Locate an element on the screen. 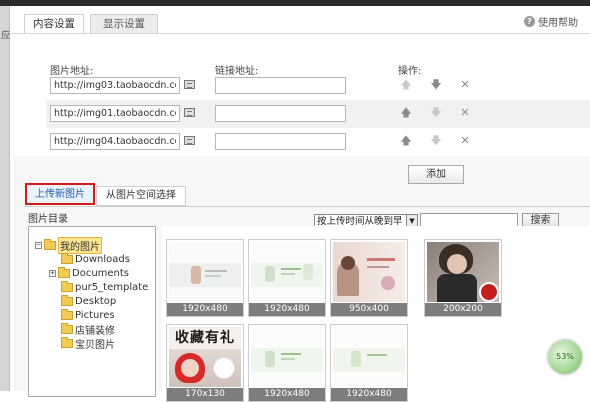 The height and width of the screenshot is (402, 590). left-edge-strip: 应 is located at coordinates (5, 198).